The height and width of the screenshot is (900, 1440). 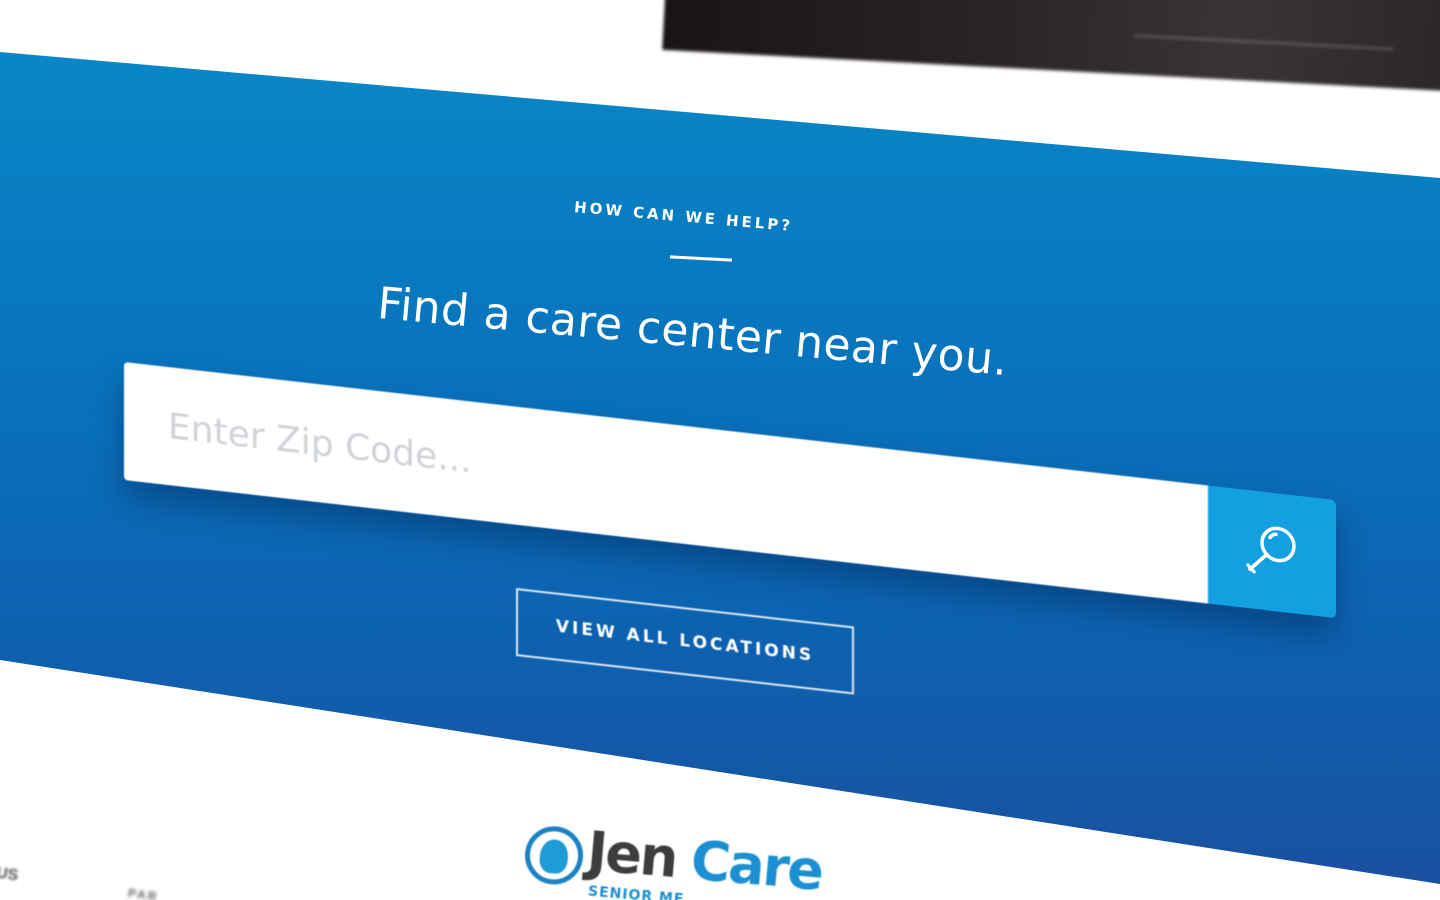 What do you see at coordinates (683, 217) in the screenshot?
I see `section-eyebrow: HOW CAN WE HELP?` at bounding box center [683, 217].